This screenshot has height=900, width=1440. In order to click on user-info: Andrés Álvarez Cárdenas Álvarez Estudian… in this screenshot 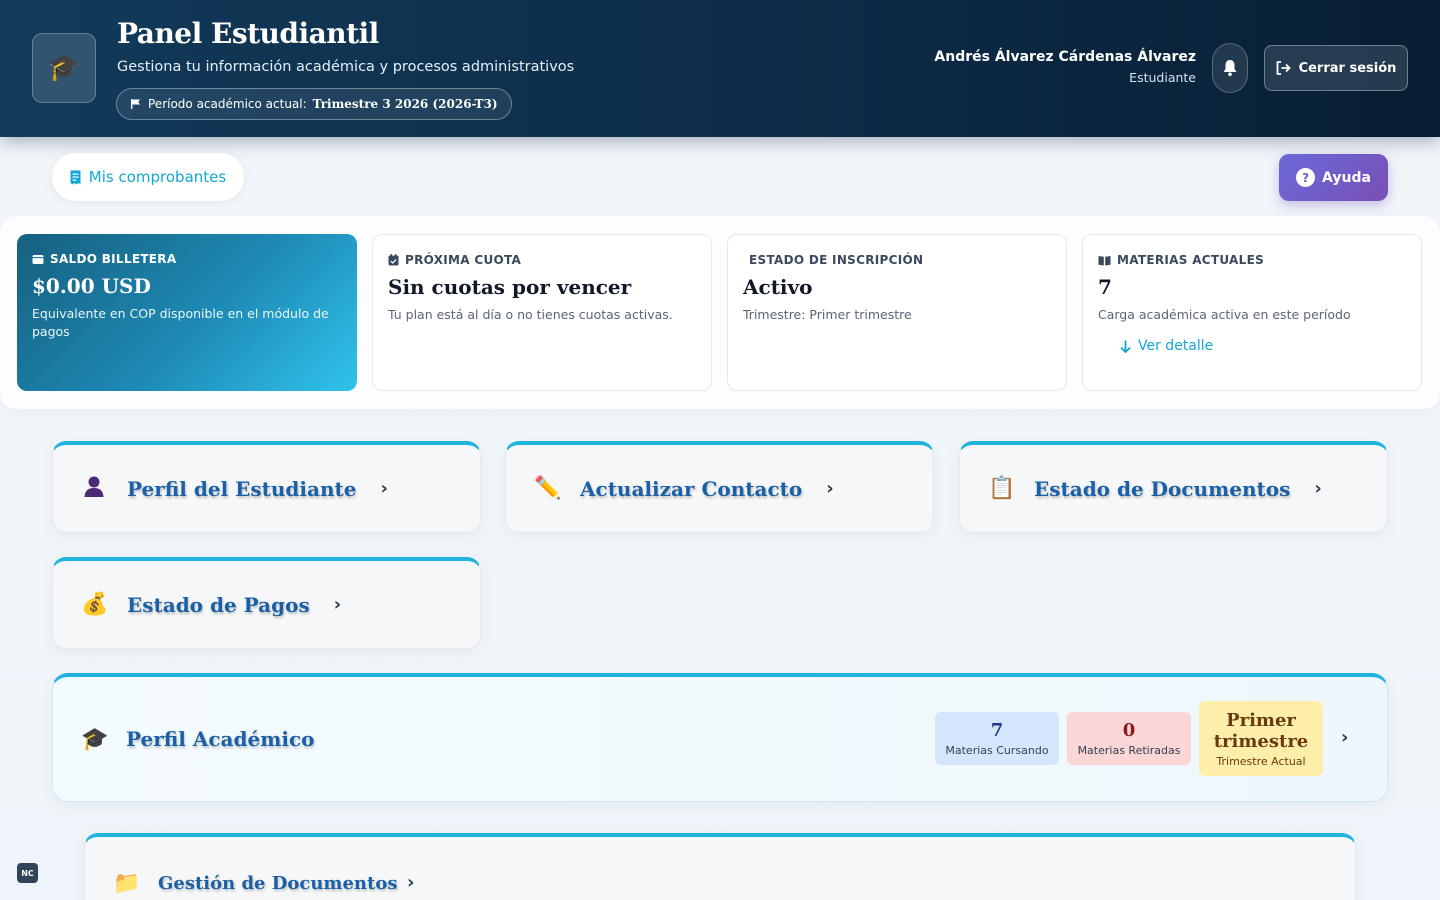, I will do `click(1065, 67)`.